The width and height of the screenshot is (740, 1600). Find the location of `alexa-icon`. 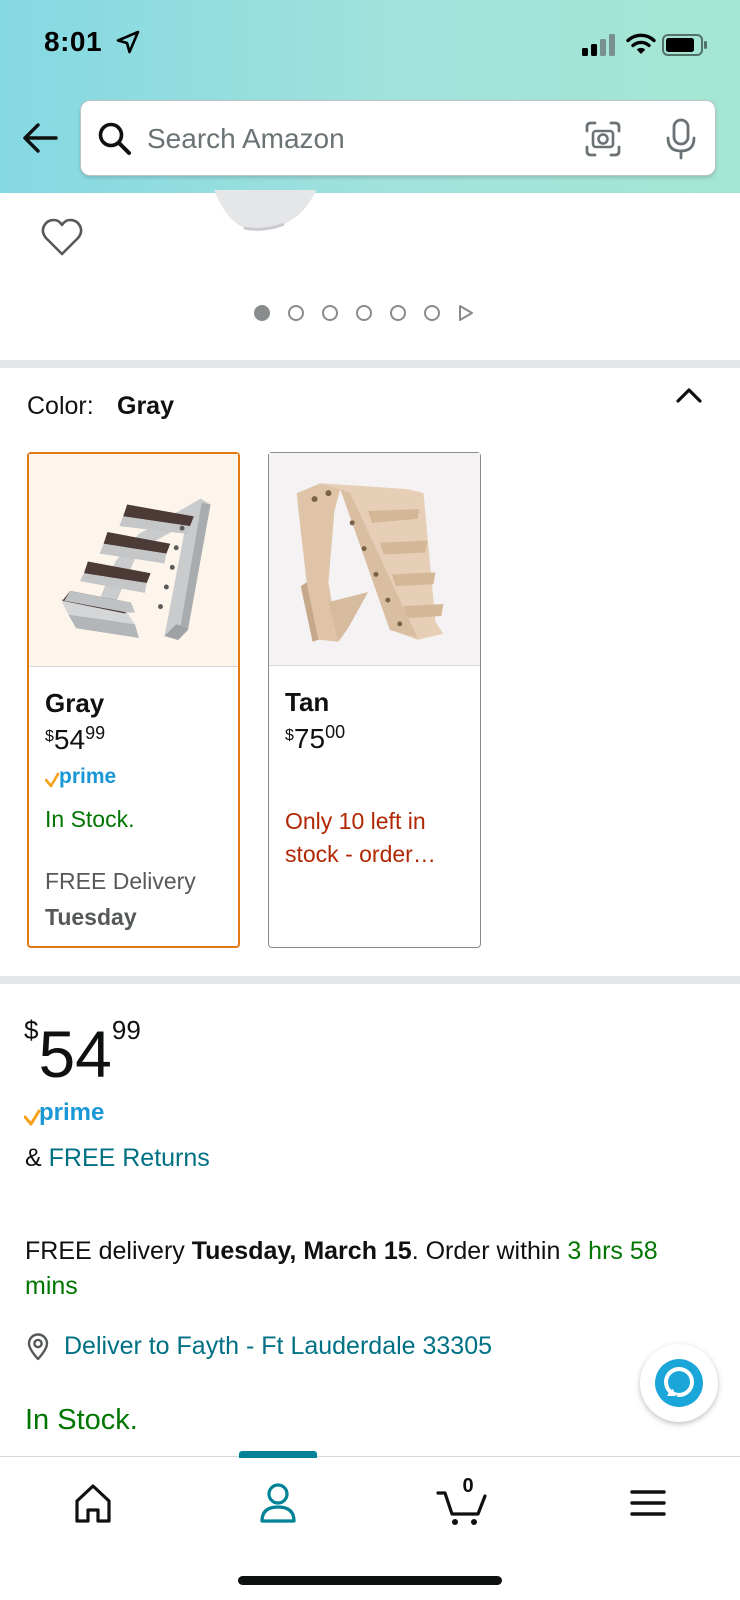

alexa-icon is located at coordinates (679, 1383).